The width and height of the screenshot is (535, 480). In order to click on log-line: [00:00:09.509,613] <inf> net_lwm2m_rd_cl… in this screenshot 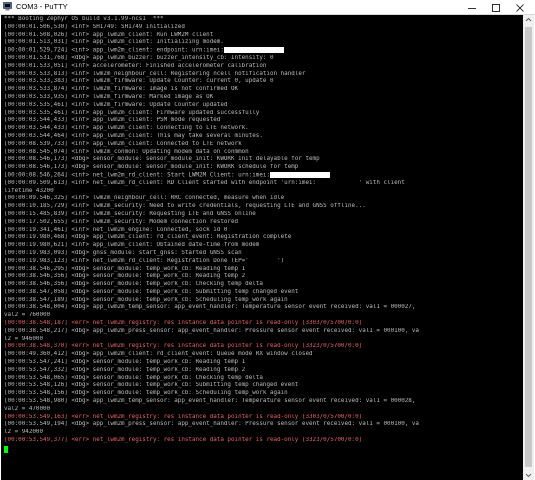, I will do `click(204, 182)`.